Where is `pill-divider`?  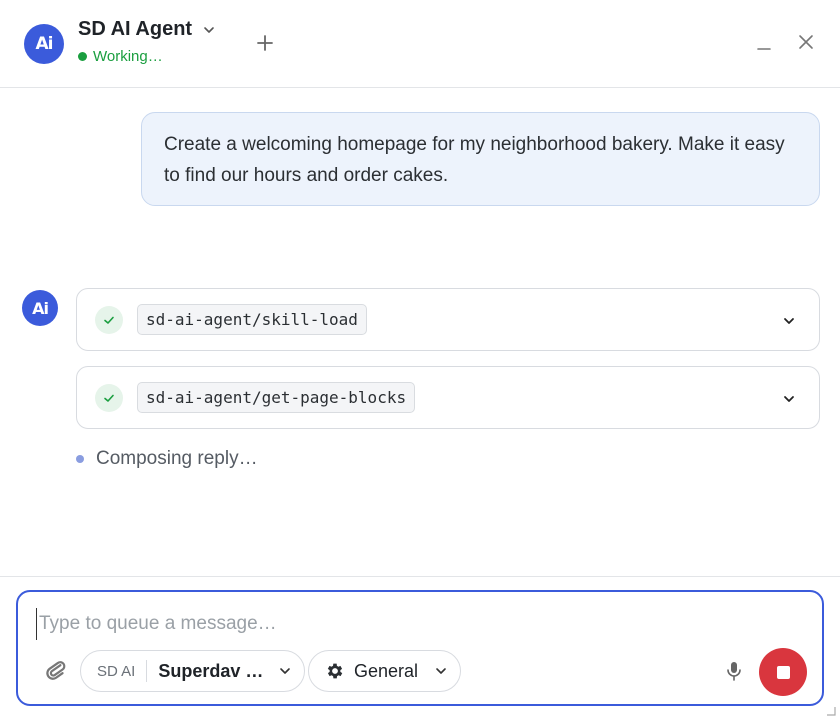 pill-divider is located at coordinates (147, 671).